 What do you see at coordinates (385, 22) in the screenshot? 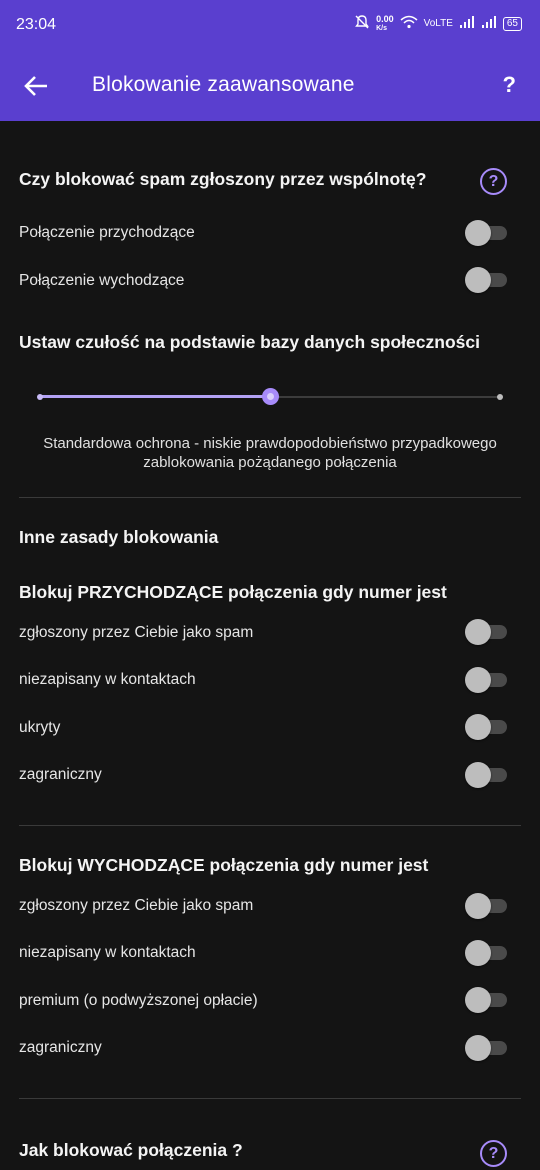
I see `network-speed: 0.00 K/s` at bounding box center [385, 22].